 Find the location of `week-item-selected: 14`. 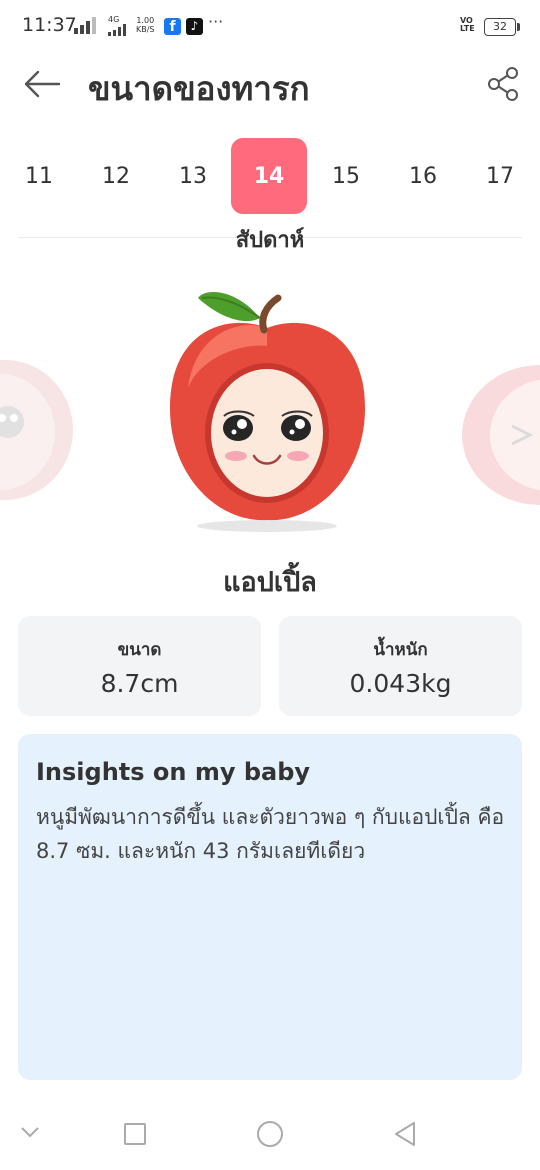

week-item-selected: 14 is located at coordinates (269, 176).